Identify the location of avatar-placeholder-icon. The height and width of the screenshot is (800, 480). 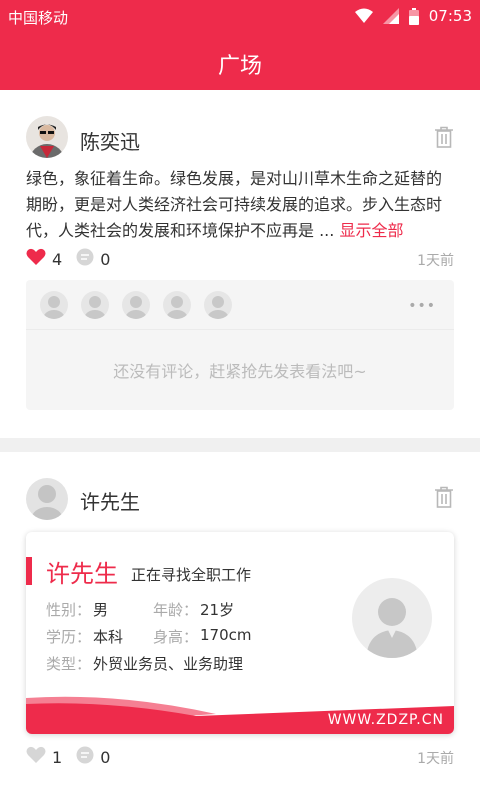
(392, 618).